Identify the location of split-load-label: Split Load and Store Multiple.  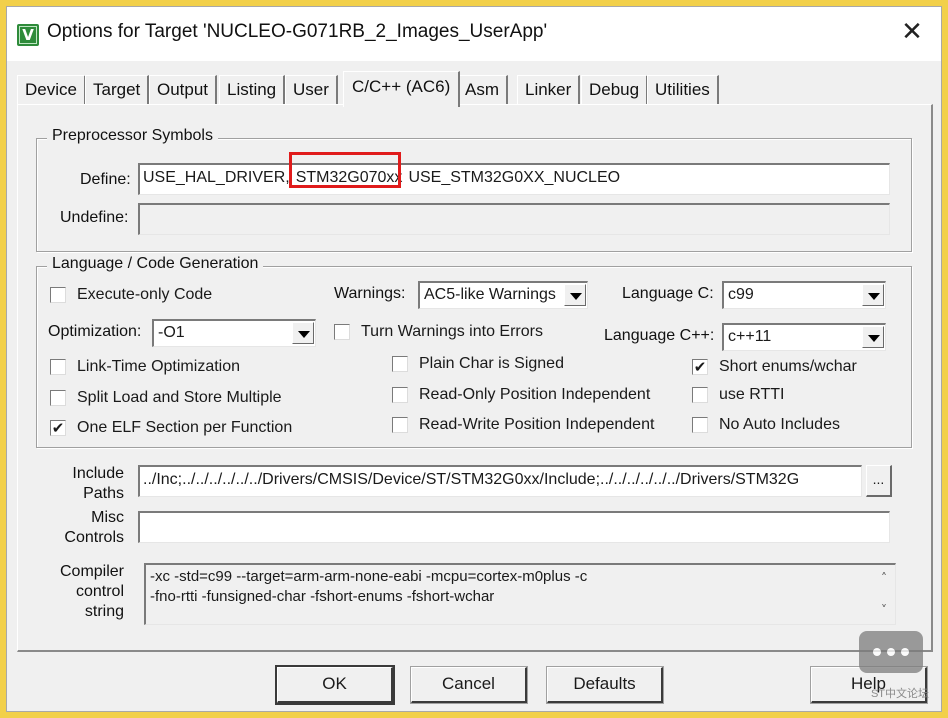
(179, 397).